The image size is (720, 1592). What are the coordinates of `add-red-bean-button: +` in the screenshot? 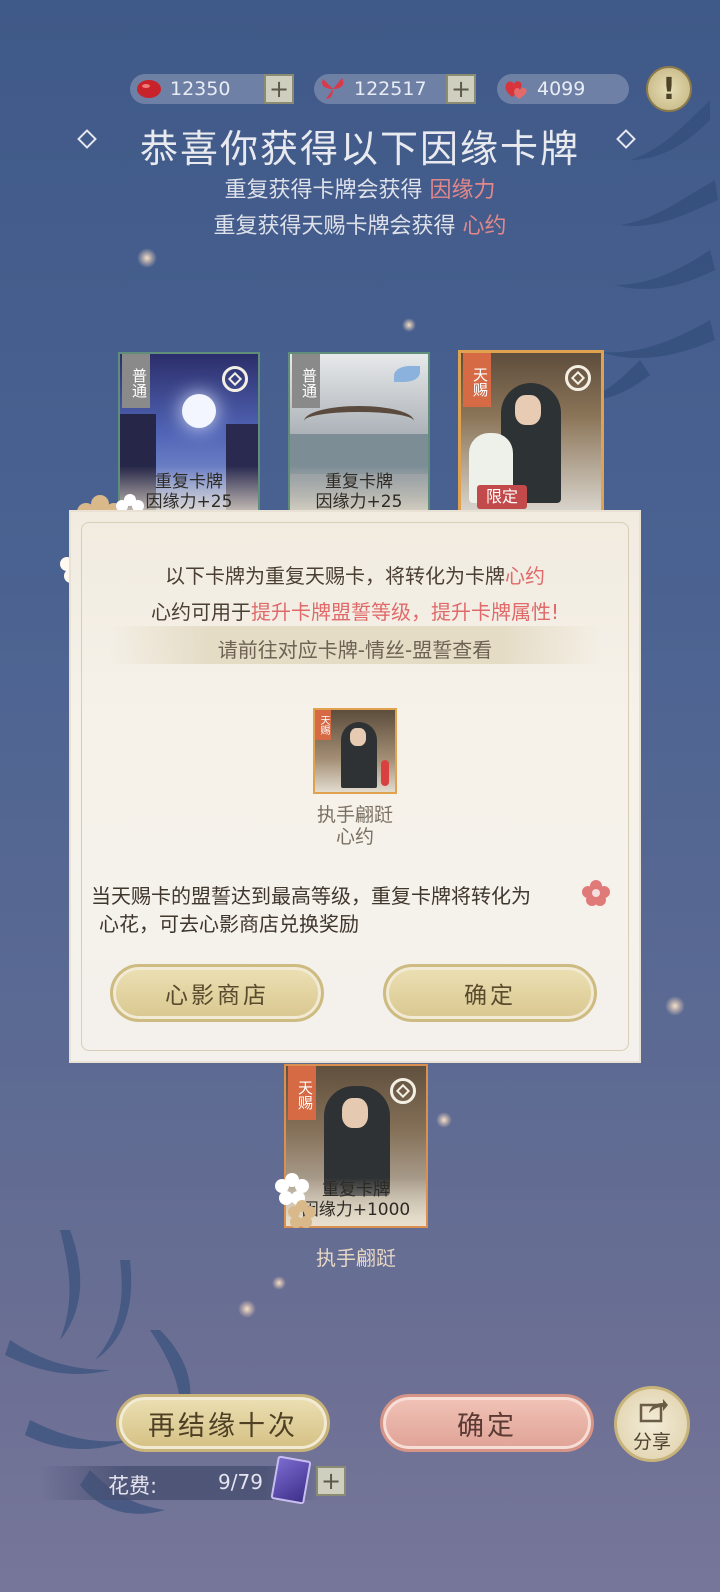 It's located at (279, 89).